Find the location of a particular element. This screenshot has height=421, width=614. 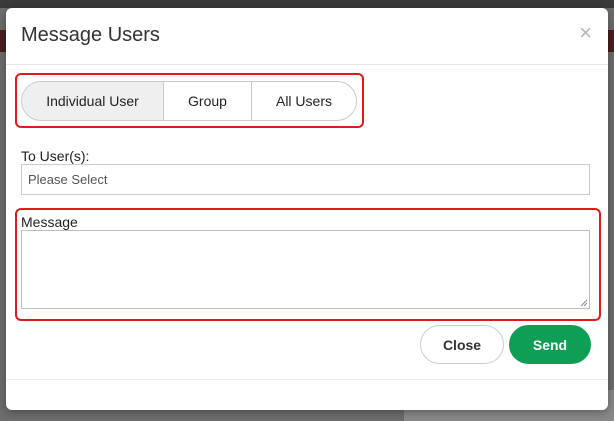

modal-footer-divider is located at coordinates (307, 379).